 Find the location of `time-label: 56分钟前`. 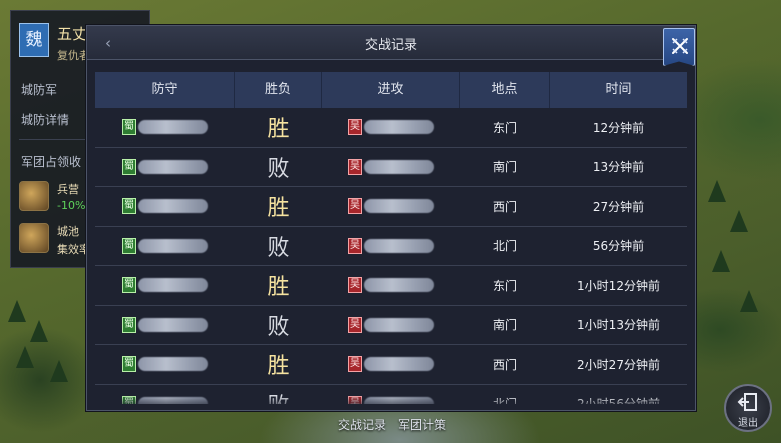

time-label: 56分钟前 is located at coordinates (618, 246).